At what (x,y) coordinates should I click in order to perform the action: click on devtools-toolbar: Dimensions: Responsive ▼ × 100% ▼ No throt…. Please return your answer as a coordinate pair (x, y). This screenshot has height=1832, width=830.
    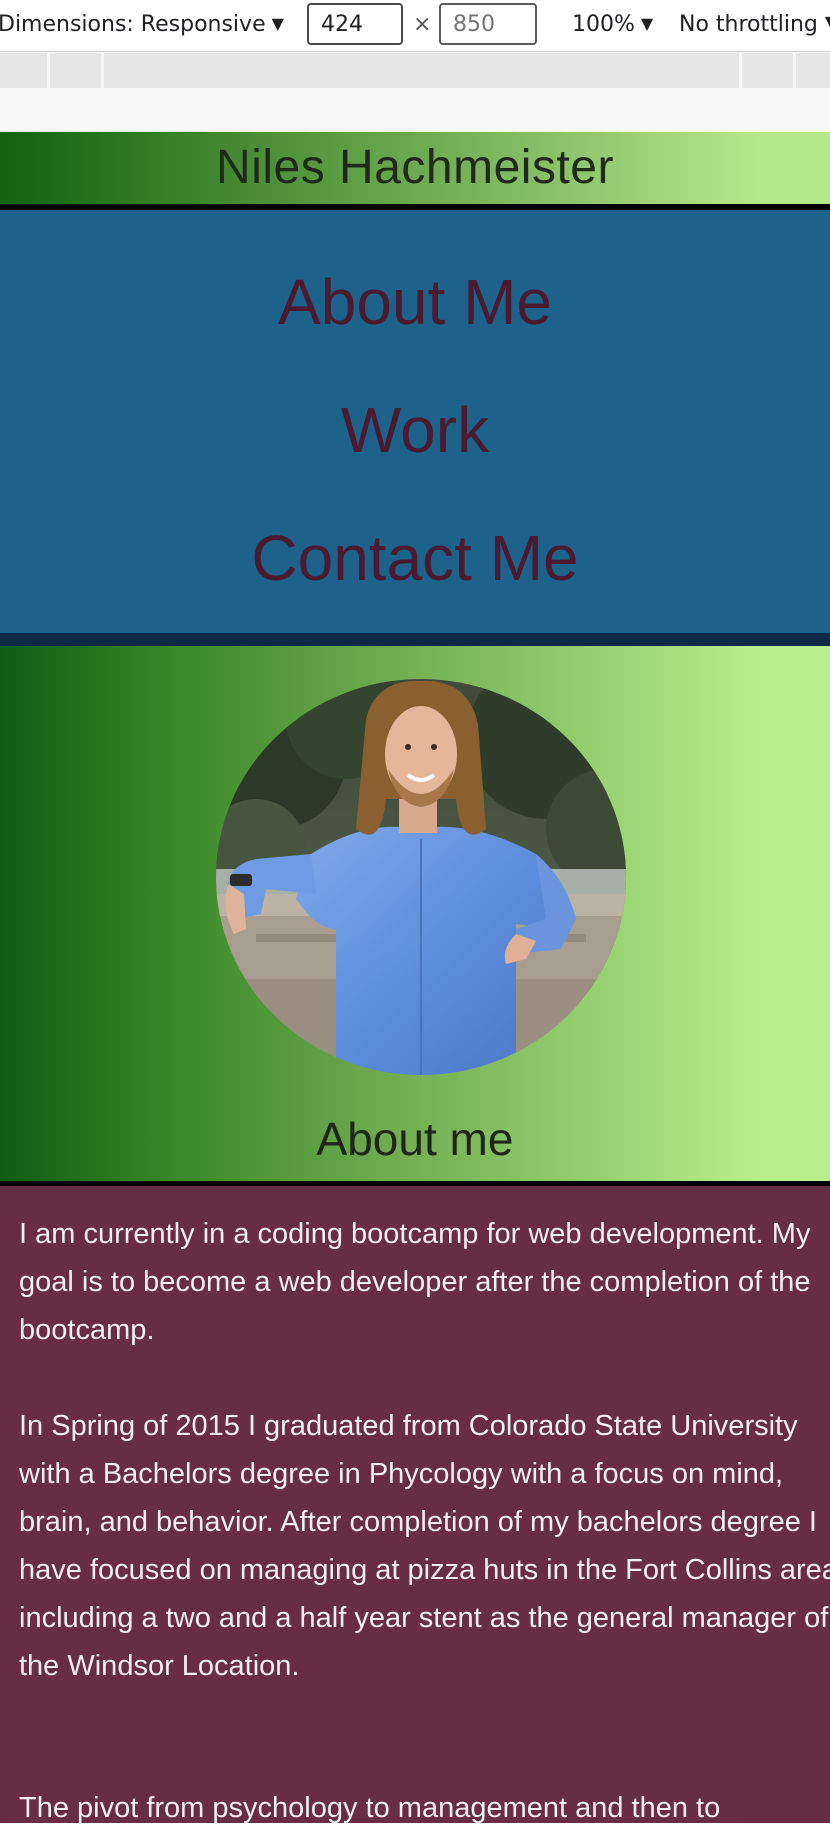
    Looking at the image, I should click on (415, 26).